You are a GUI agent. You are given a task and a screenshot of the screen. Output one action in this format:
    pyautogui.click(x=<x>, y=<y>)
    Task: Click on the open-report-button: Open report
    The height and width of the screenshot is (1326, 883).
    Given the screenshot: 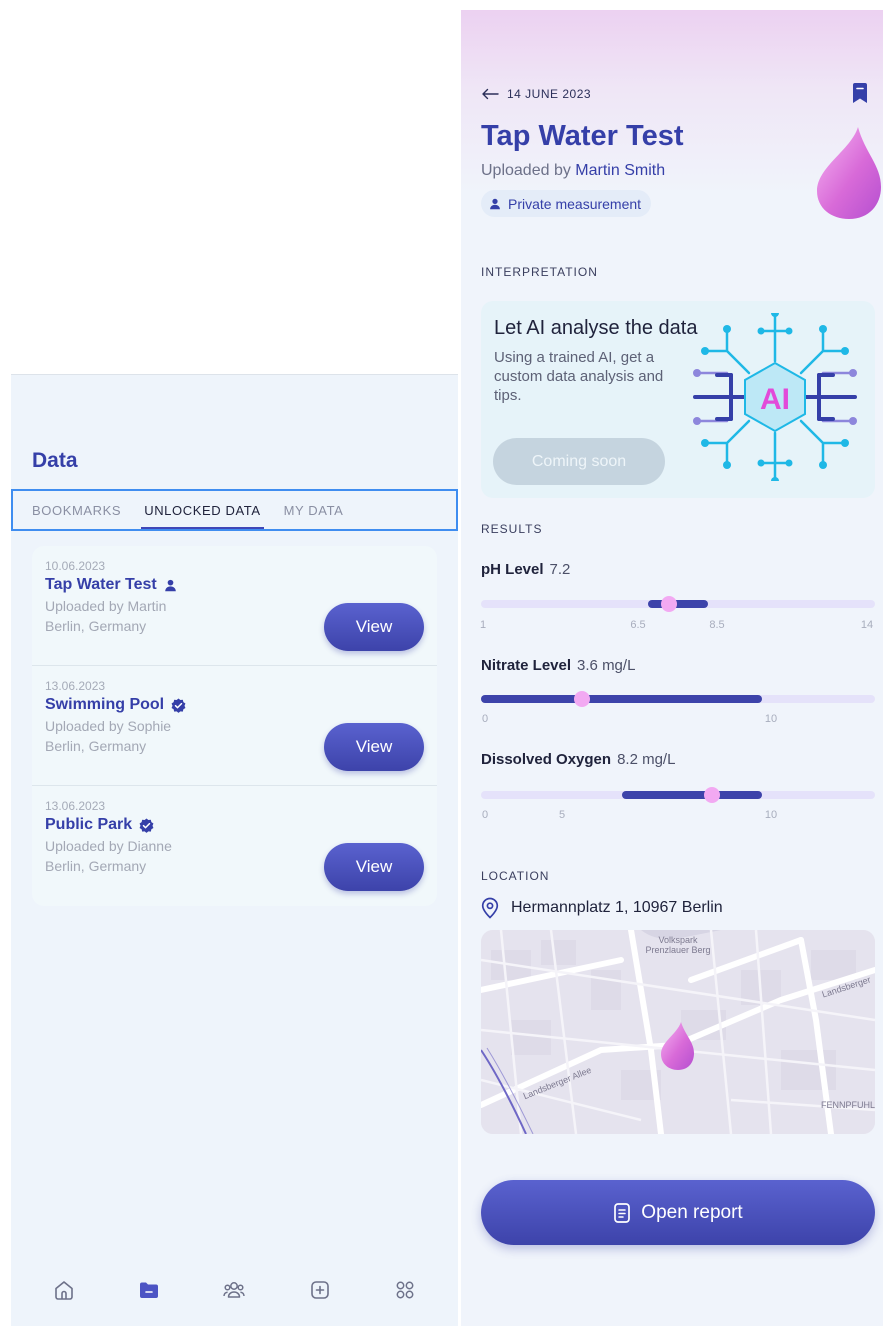 What is the action you would take?
    pyautogui.click(x=678, y=1212)
    